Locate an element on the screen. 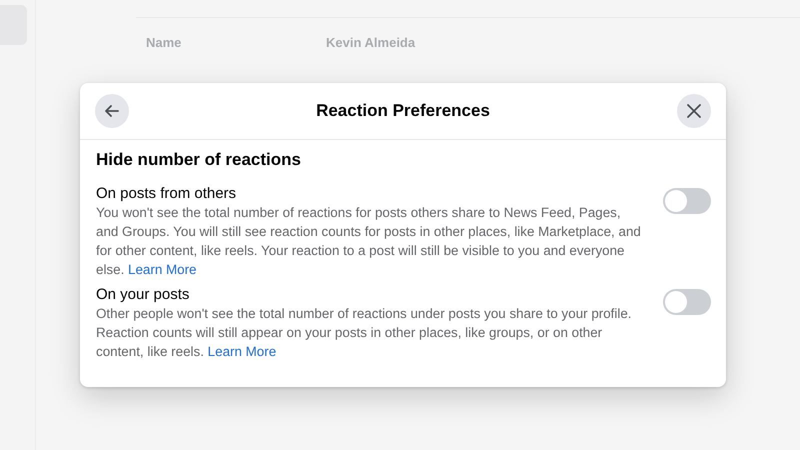  close-icon is located at coordinates (694, 111).